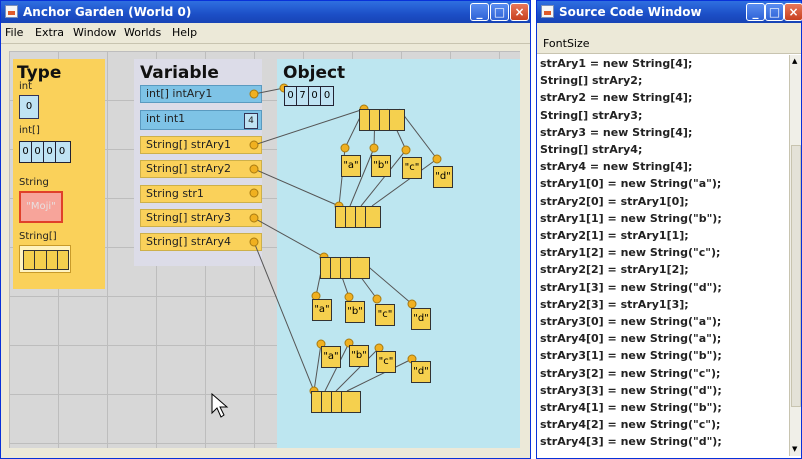 The height and width of the screenshot is (459, 802). I want to click on code-line: strAry4[3] = new String("d");, so click(631, 442).